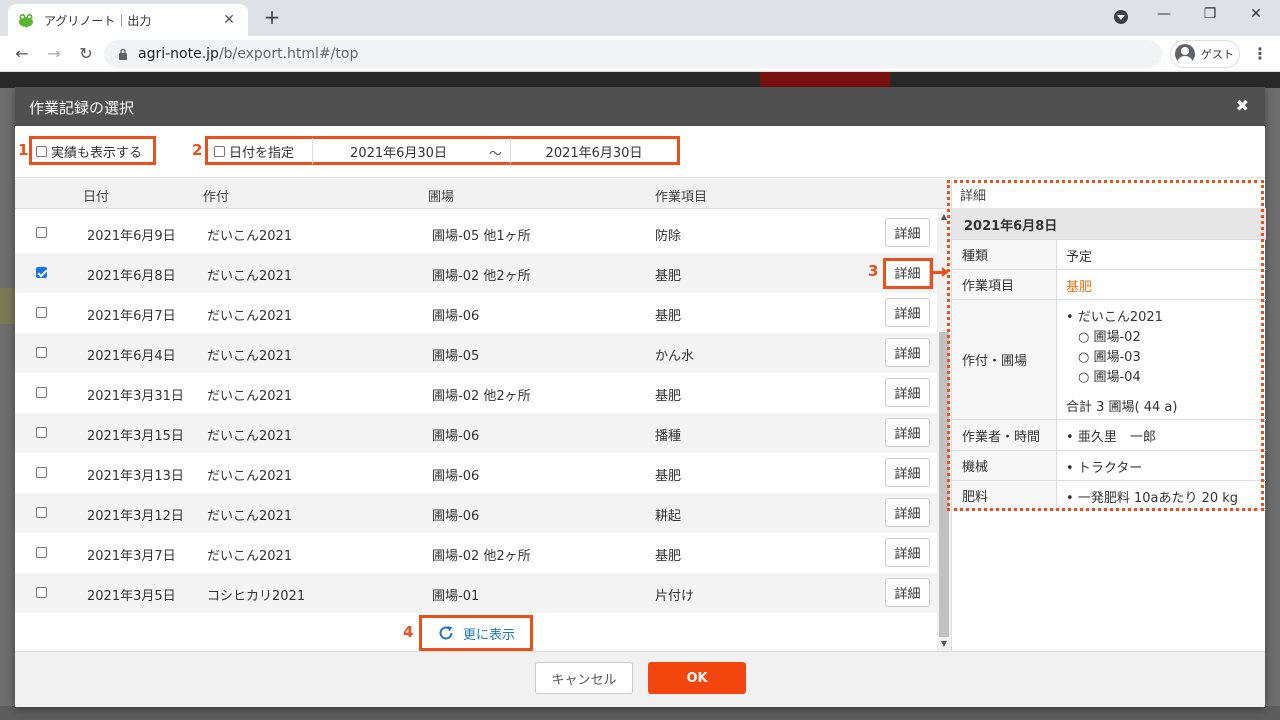 This screenshot has width=1280, height=720. What do you see at coordinates (593, 151) in the screenshot?
I see `date-to-input: 2021年6月30日` at bounding box center [593, 151].